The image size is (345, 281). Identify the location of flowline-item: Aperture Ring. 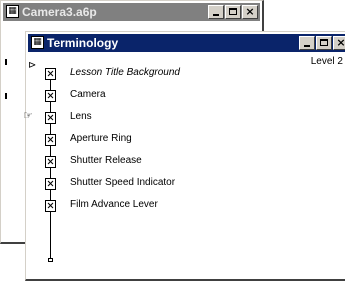
(130, 141).